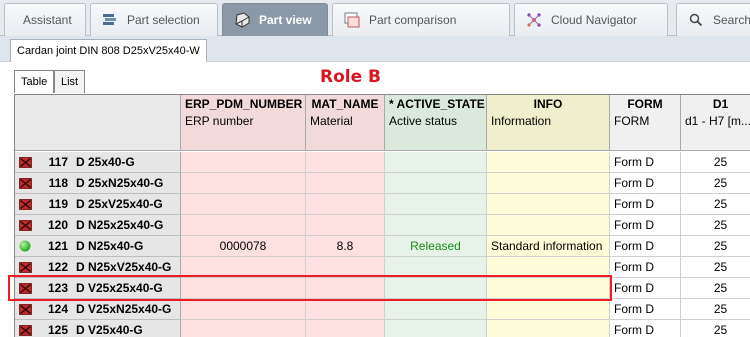  What do you see at coordinates (70, 81) in the screenshot?
I see `tab-list: List` at bounding box center [70, 81].